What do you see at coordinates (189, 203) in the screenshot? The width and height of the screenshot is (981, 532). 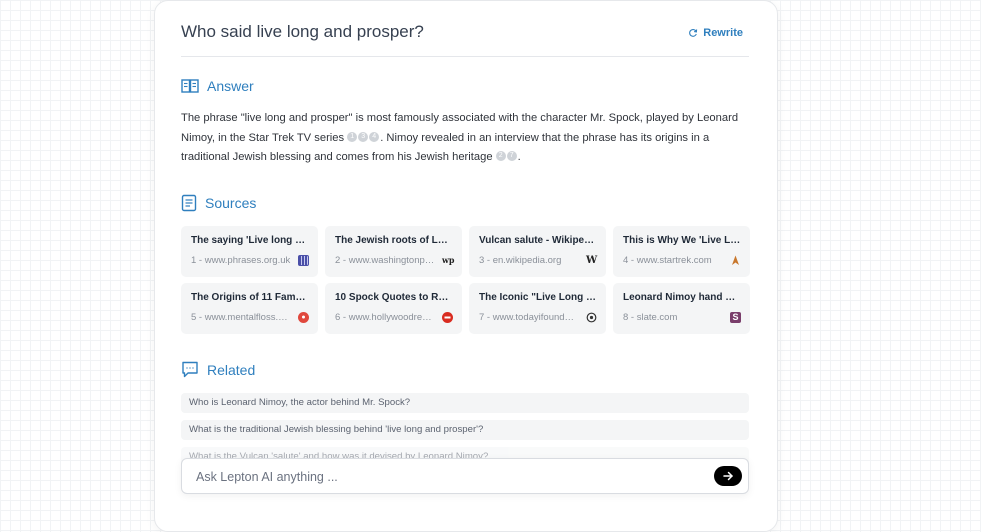 I see `document-icon` at bounding box center [189, 203].